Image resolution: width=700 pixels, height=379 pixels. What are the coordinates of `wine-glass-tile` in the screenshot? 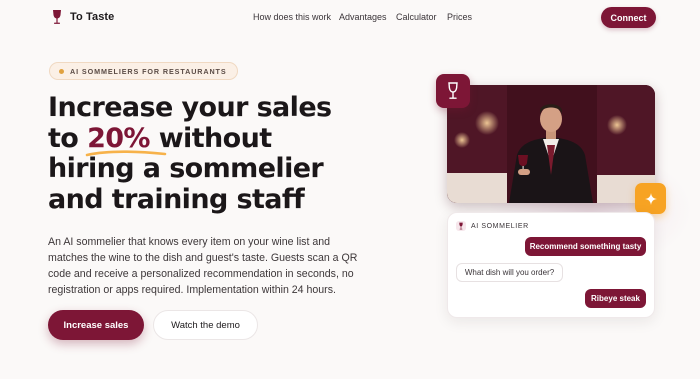 It's located at (453, 91).